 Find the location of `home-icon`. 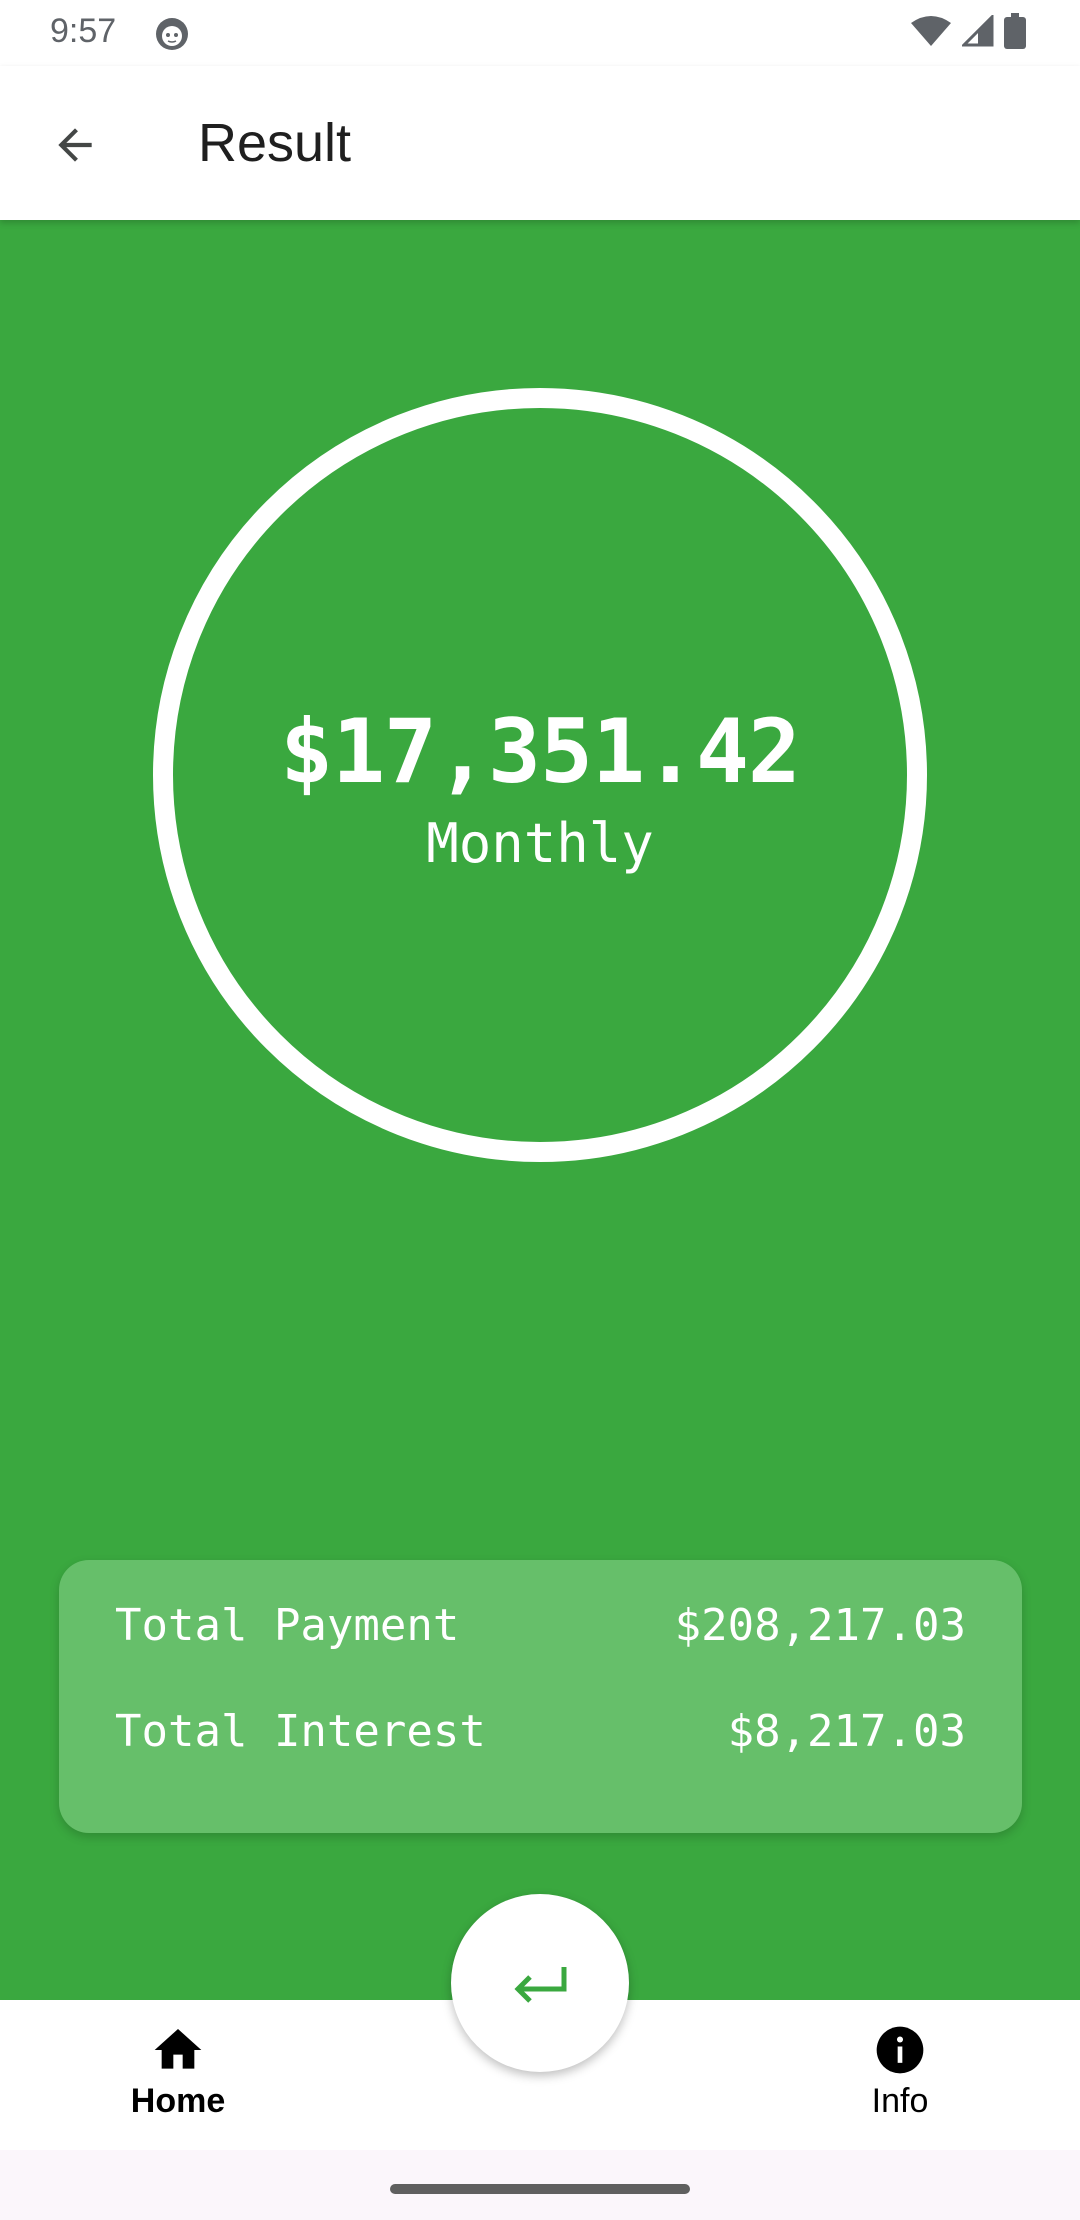

home-icon is located at coordinates (178, 2049).